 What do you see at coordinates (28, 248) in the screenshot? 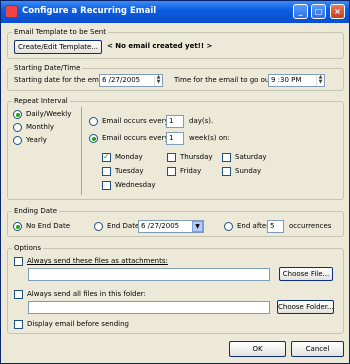
I see `options-legend: Options` at bounding box center [28, 248].